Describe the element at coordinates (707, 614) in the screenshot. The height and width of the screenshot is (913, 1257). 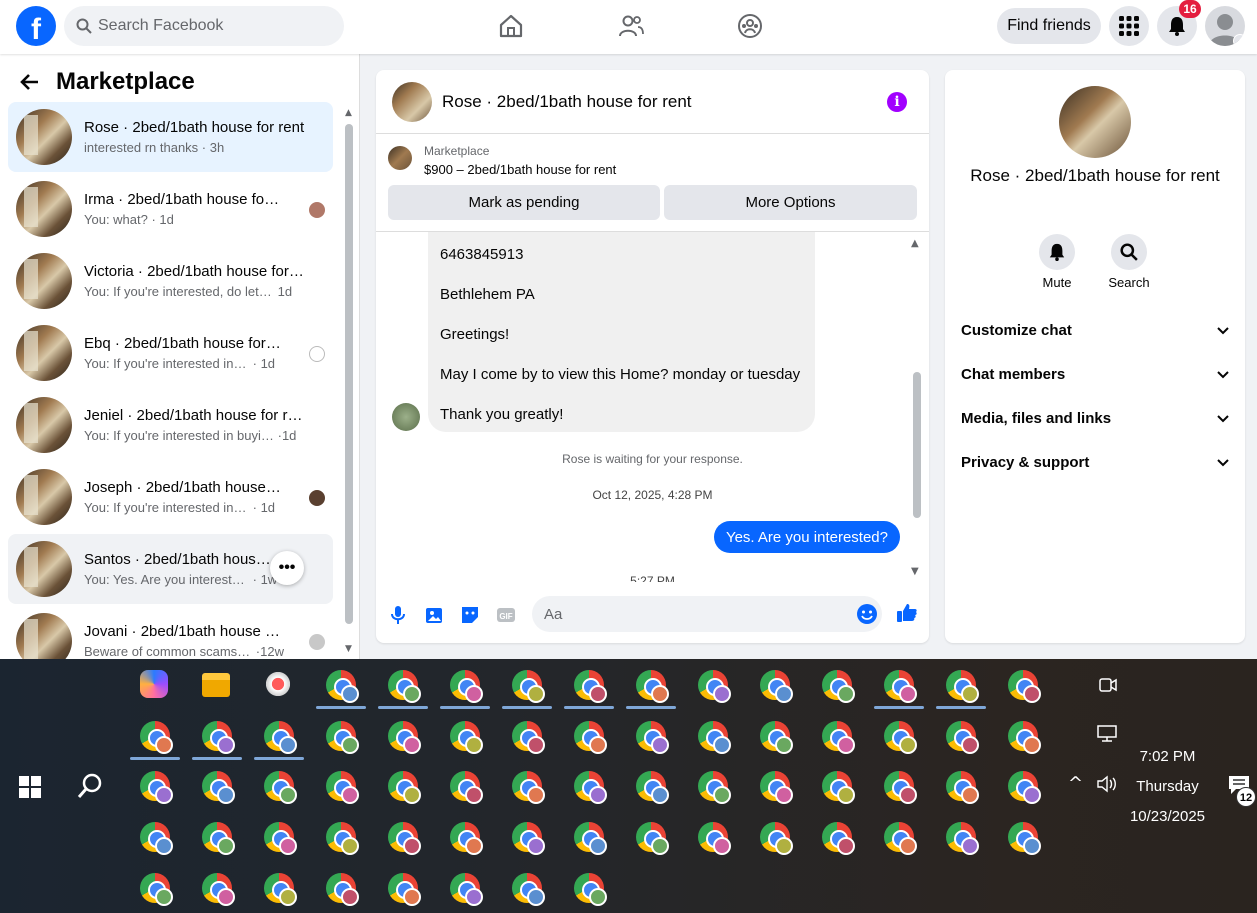
I see `message-input: Aa` at that location.